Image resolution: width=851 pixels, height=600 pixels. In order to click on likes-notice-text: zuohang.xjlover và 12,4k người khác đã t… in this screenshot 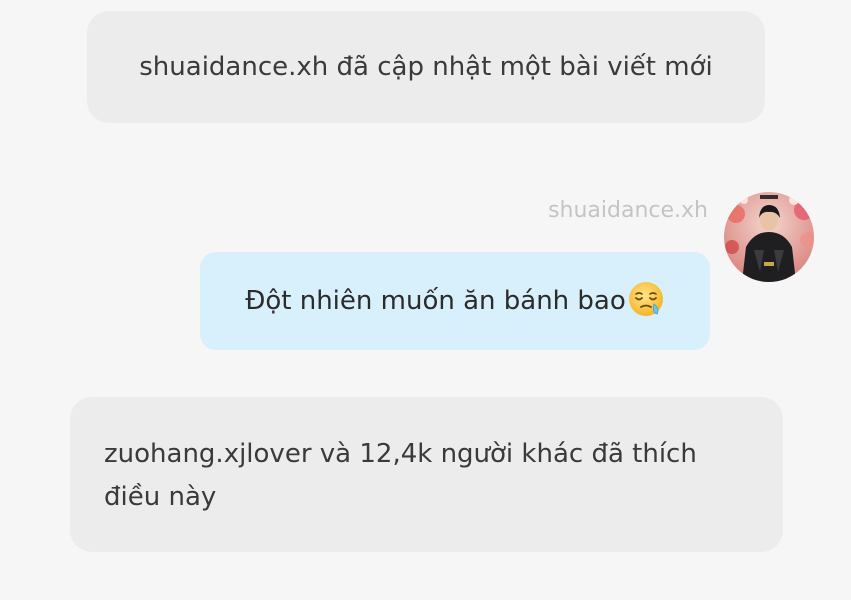, I will do `click(400, 475)`.